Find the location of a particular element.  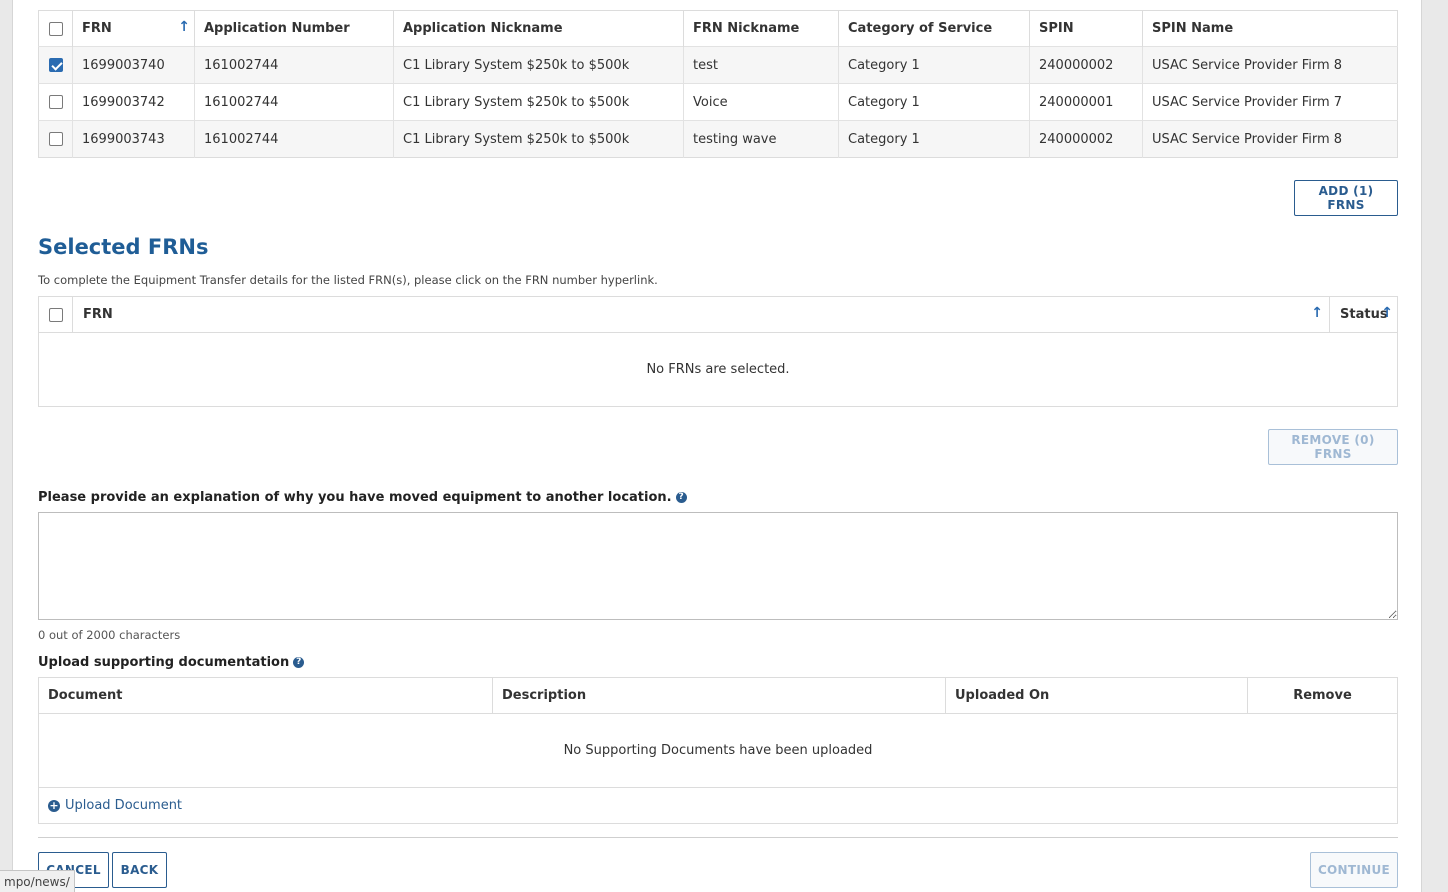

back-button: BACK is located at coordinates (139, 870).